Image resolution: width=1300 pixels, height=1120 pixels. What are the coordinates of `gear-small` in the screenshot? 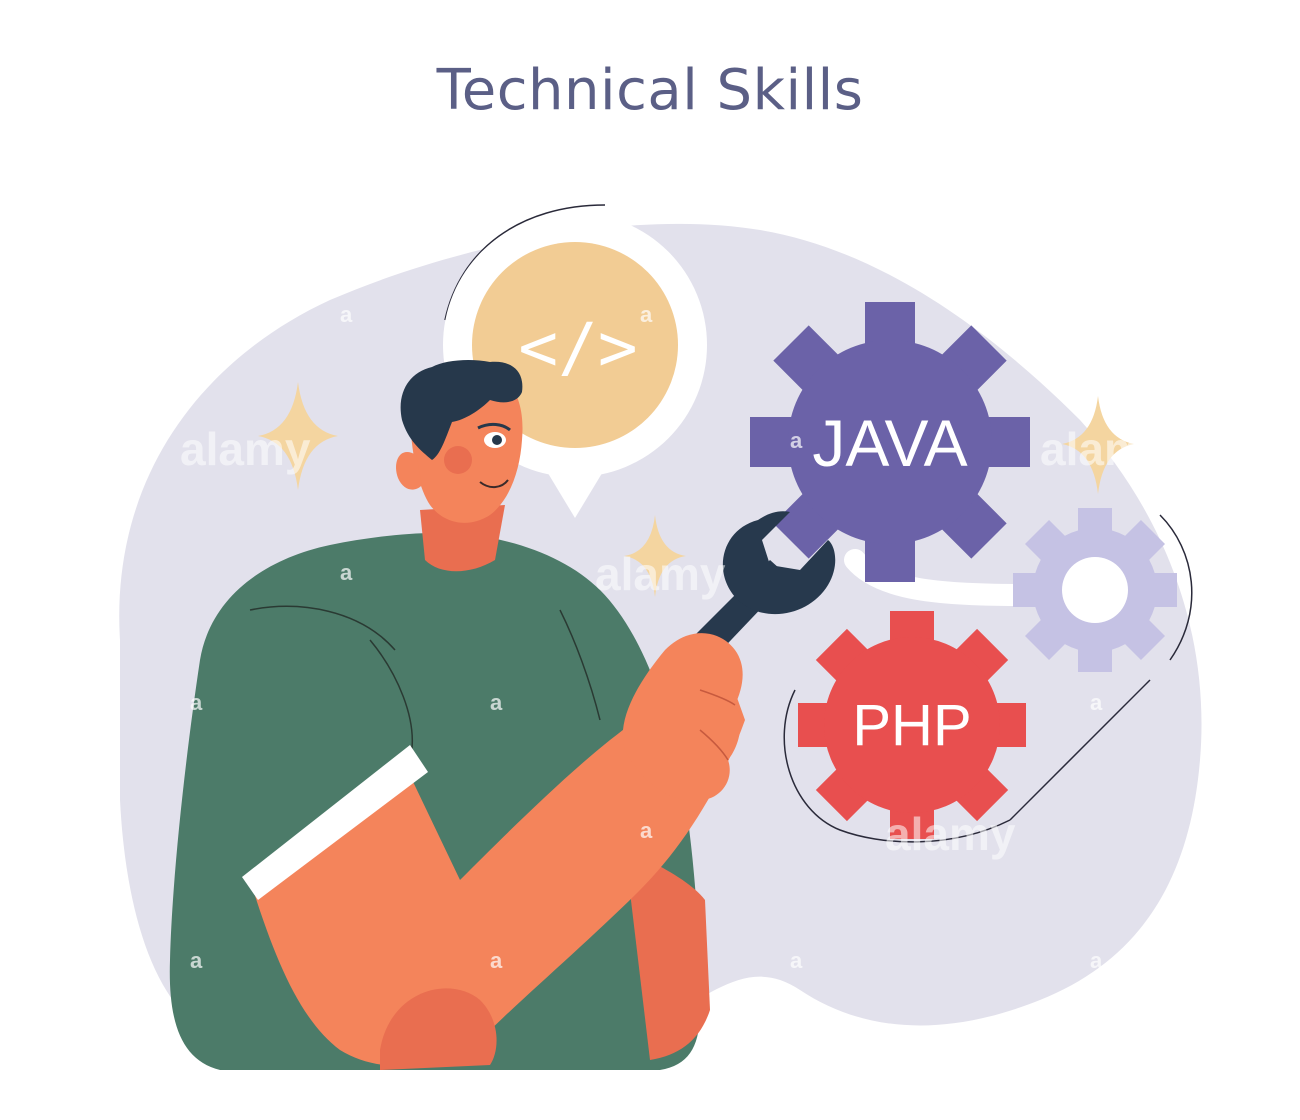 It's located at (1095, 590).